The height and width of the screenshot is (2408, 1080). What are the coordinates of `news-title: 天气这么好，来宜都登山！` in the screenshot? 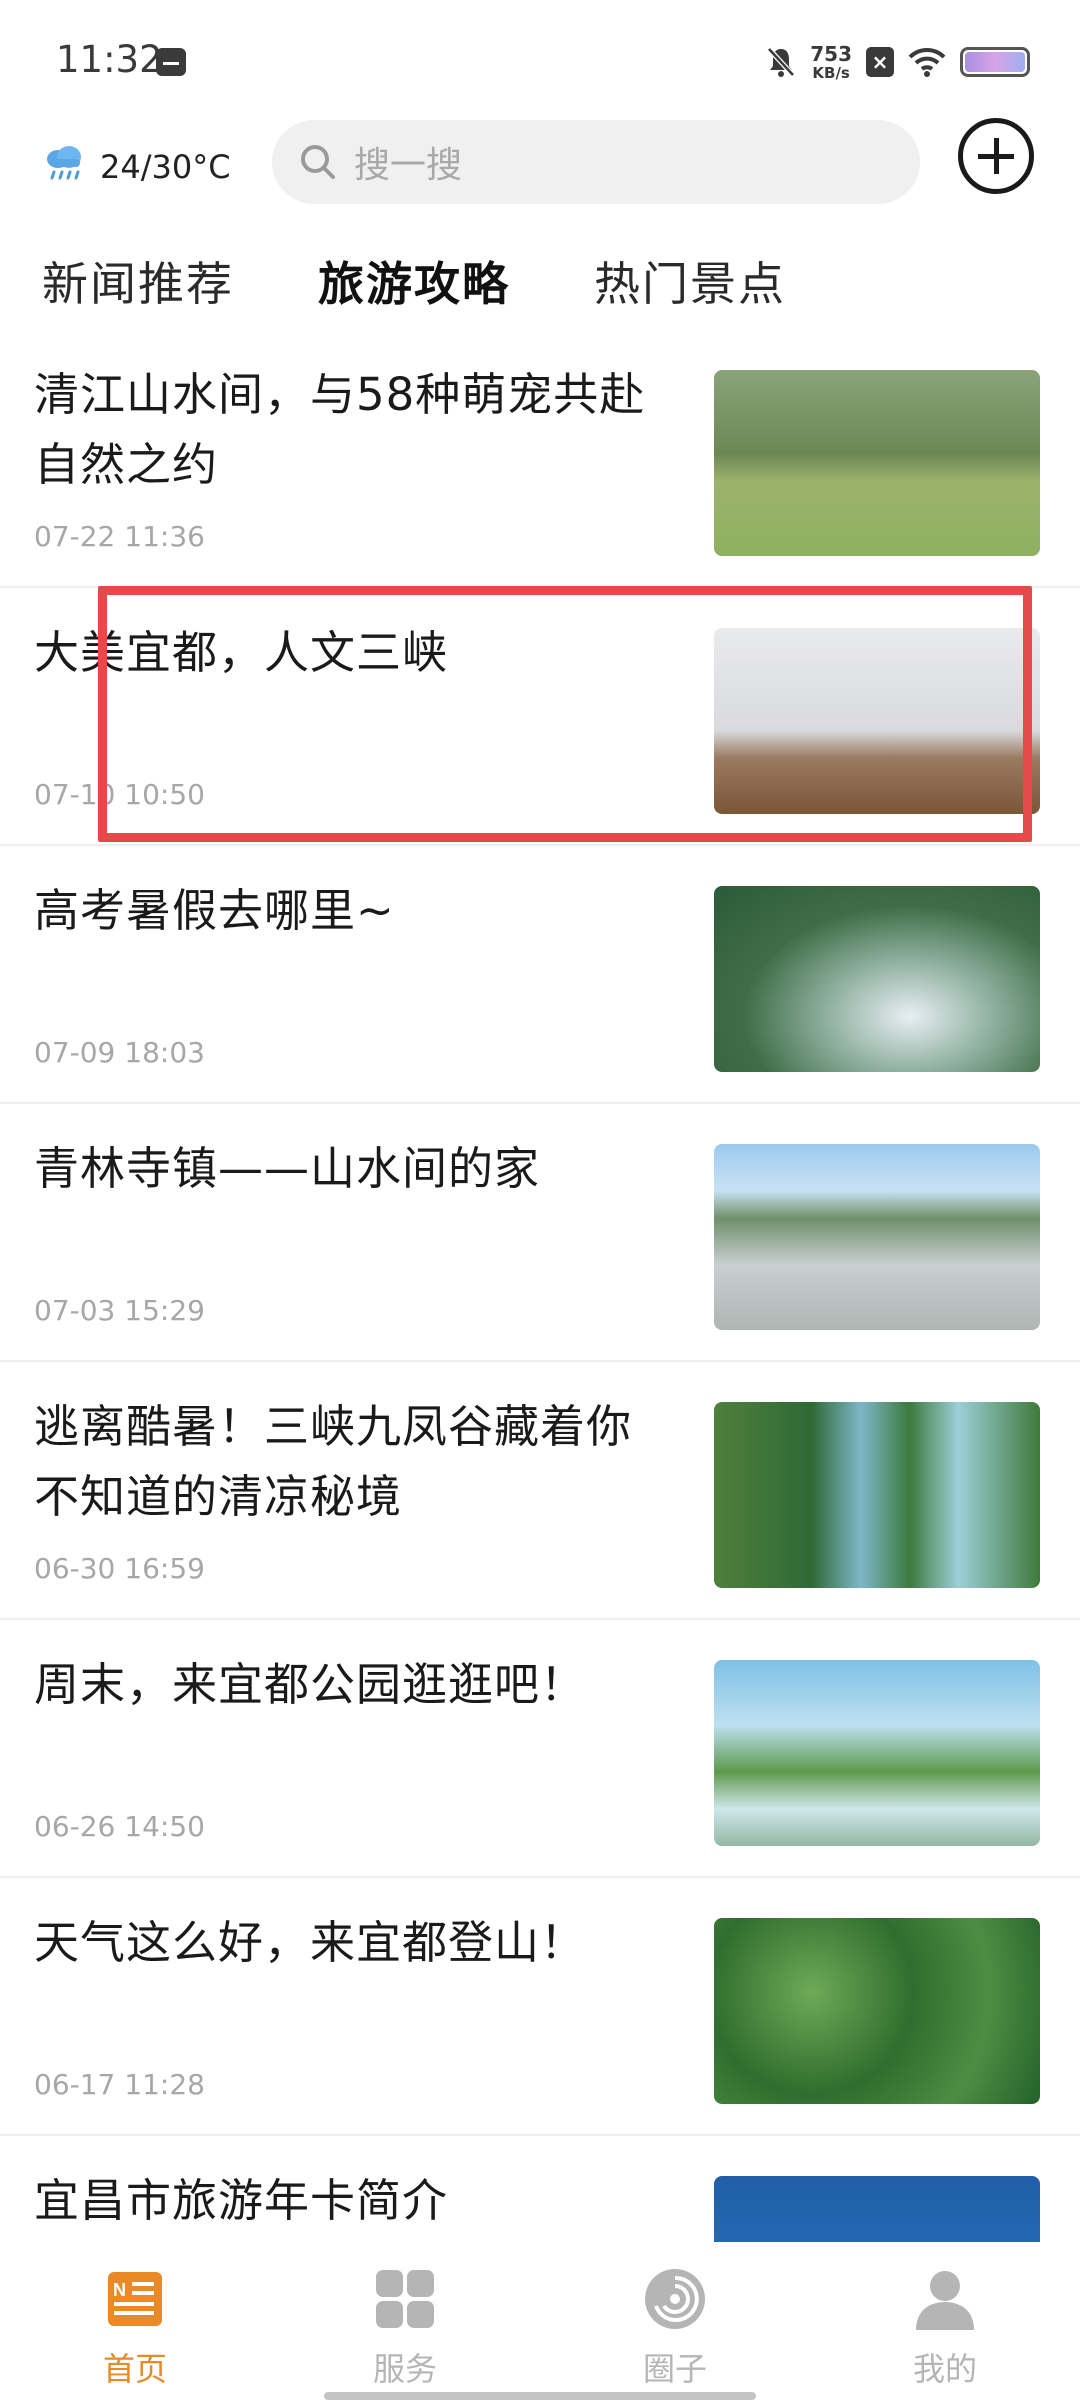 It's located at (310, 1942).